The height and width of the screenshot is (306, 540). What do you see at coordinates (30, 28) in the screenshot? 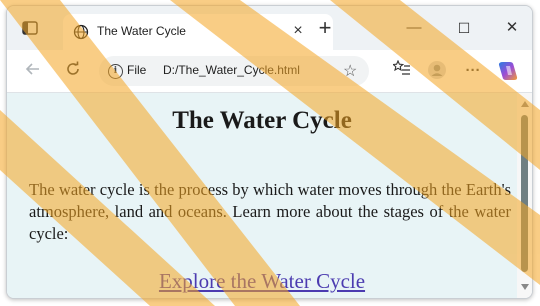
I see `tab-actions-icon` at bounding box center [30, 28].